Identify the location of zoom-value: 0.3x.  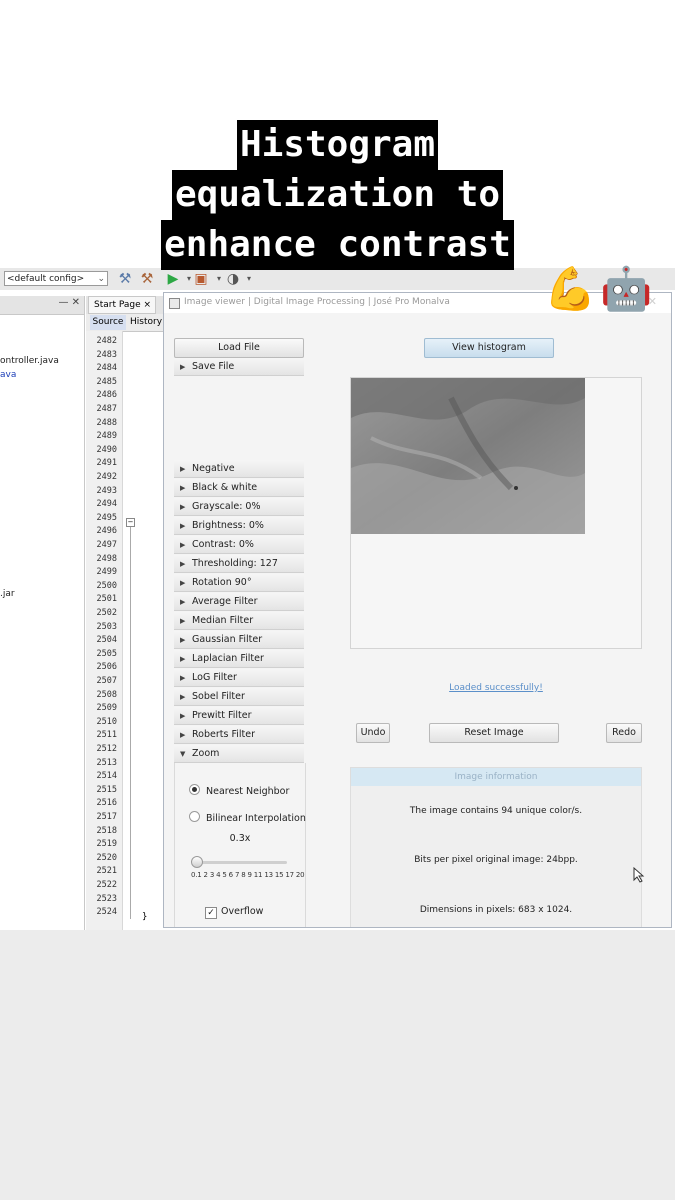
(240, 838).